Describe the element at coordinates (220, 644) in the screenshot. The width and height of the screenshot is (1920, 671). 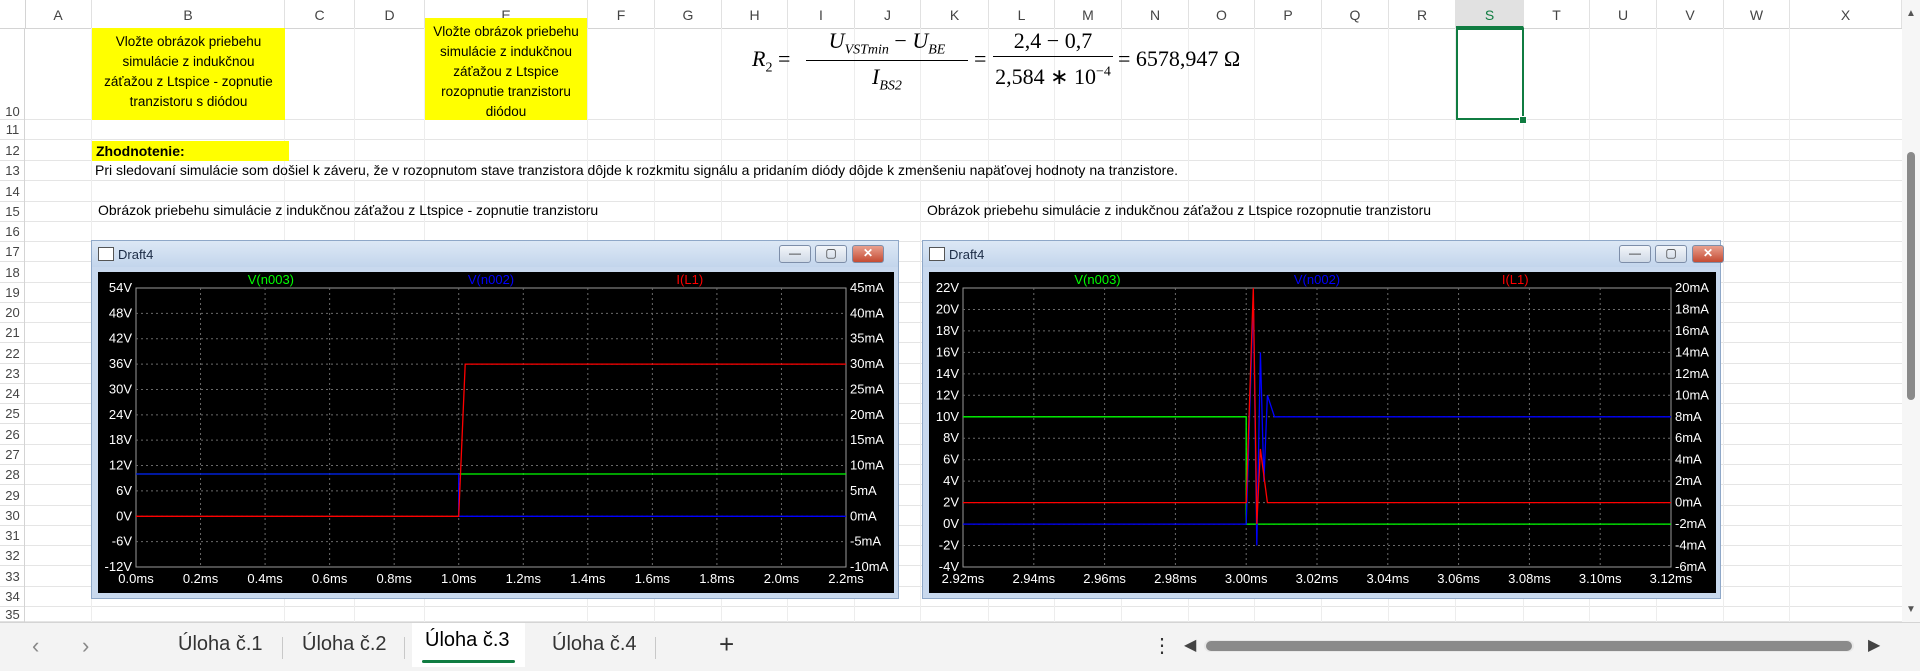
I see `sheet-tab-1: Úloha č.1` at that location.